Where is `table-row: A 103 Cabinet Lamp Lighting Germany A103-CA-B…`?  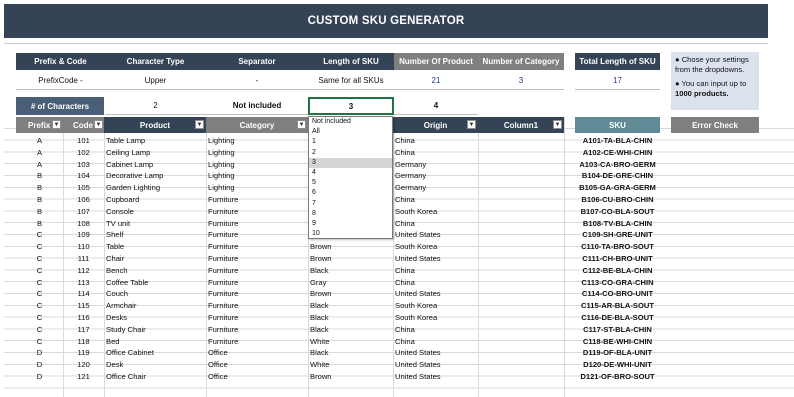 table-row: A 103 Cabinet Lamp Lighting Germany A103-CA-B… is located at coordinates (397, 165).